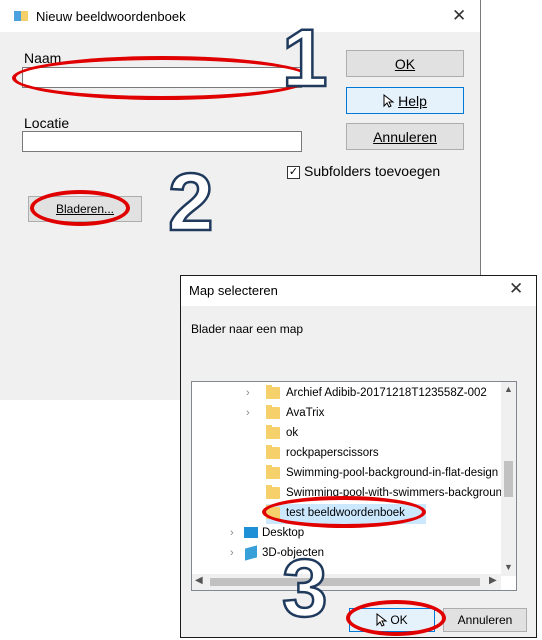 The height and width of the screenshot is (640, 542). Describe the element at coordinates (493, 580) in the screenshot. I see `scroll-right-icon: ▶` at that location.